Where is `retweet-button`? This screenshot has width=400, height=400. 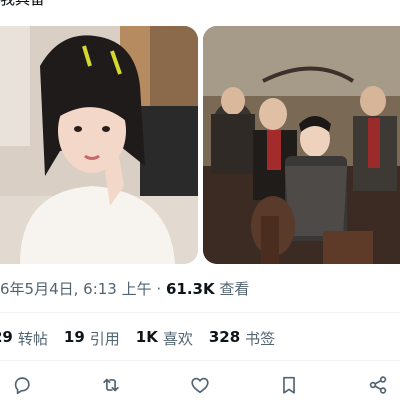
retweet-button is located at coordinates (111, 385).